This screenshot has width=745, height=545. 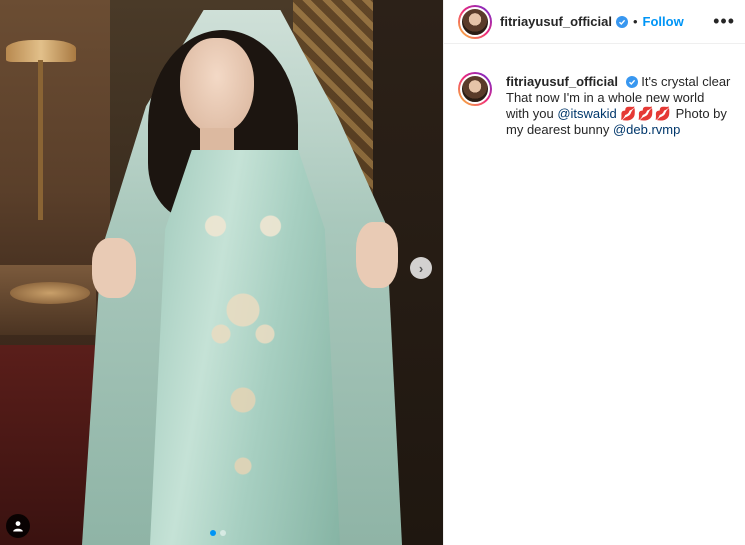 I want to click on carousel-dot, so click(x=223, y=533).